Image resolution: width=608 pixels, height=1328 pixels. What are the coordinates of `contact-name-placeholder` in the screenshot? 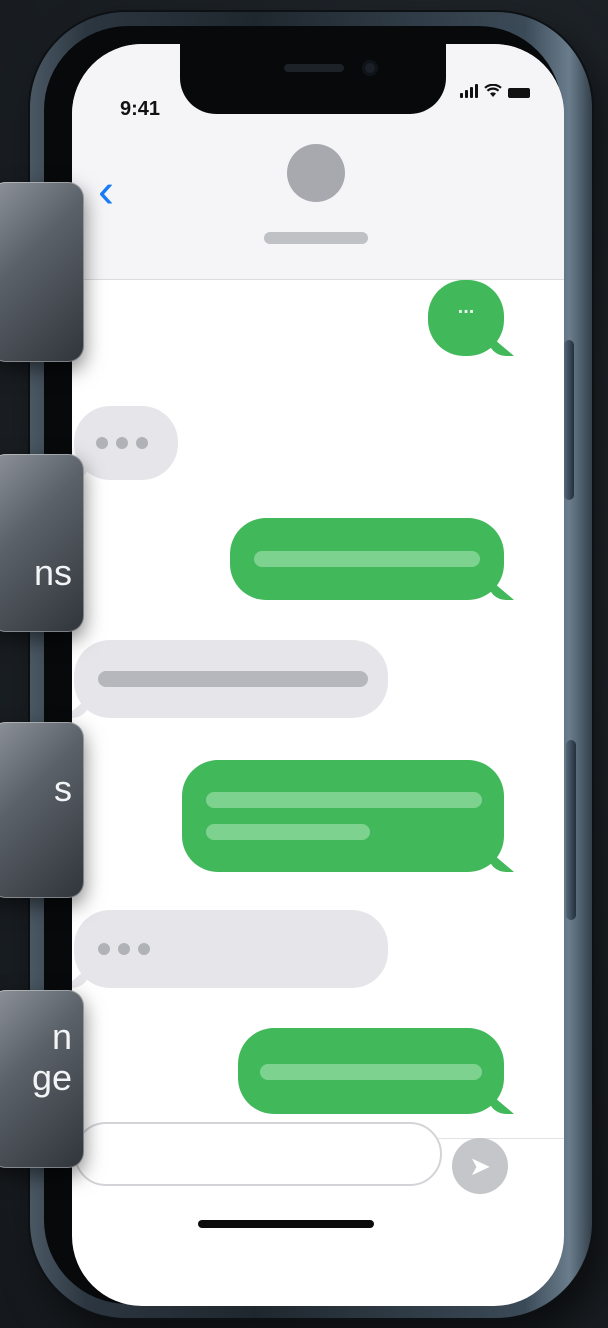 It's located at (316, 238).